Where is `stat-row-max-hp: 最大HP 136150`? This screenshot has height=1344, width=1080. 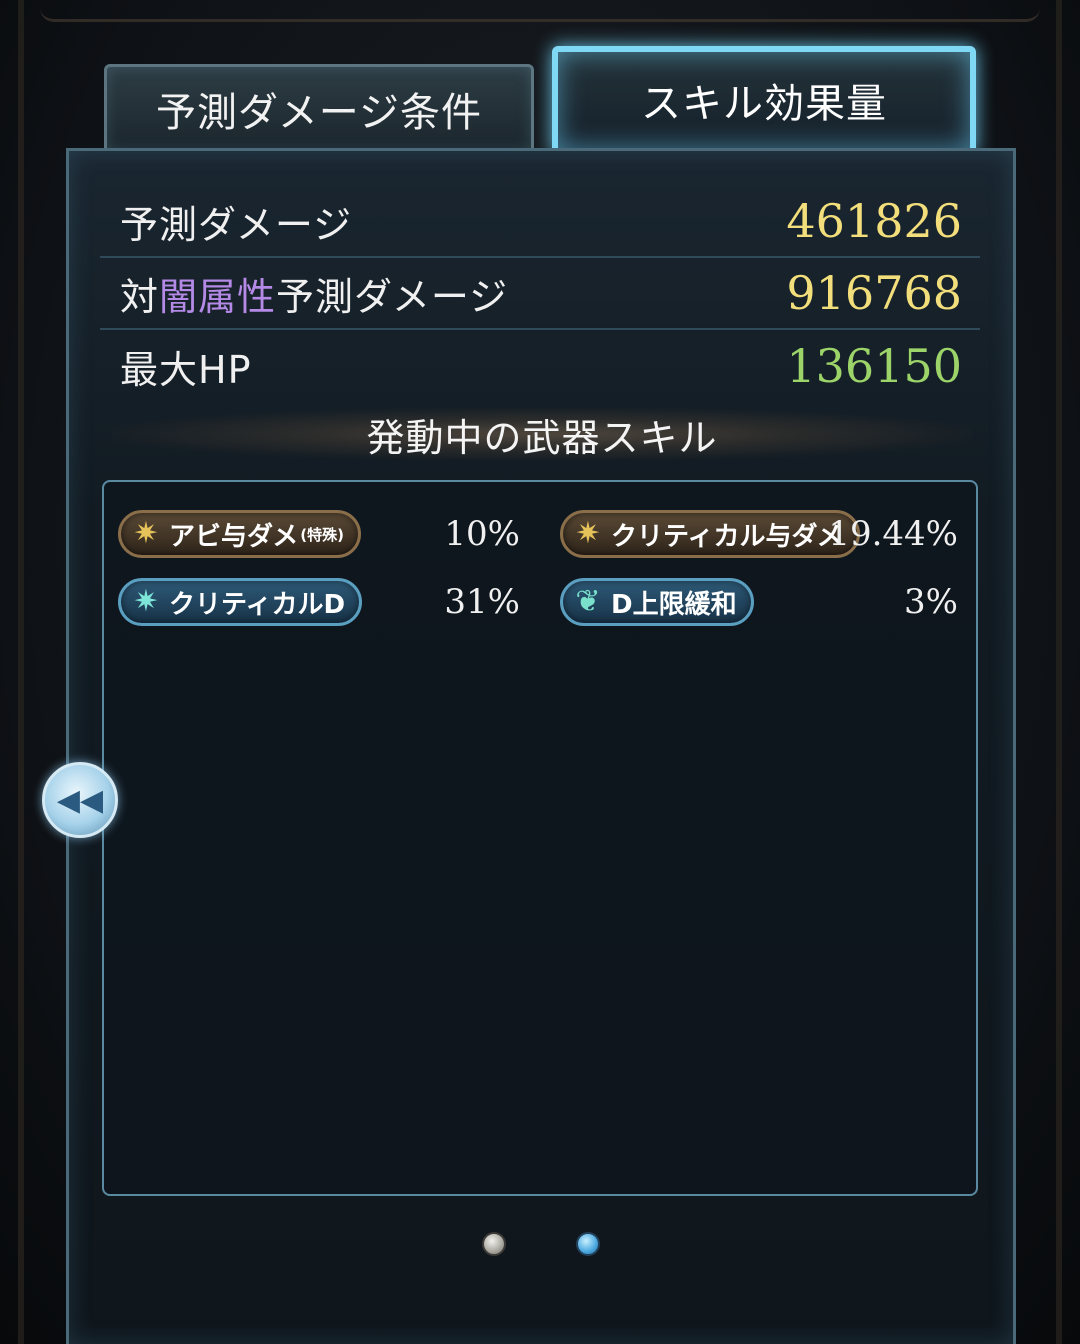
stat-row-max-hp: 最大HP 136150 is located at coordinates (540, 366).